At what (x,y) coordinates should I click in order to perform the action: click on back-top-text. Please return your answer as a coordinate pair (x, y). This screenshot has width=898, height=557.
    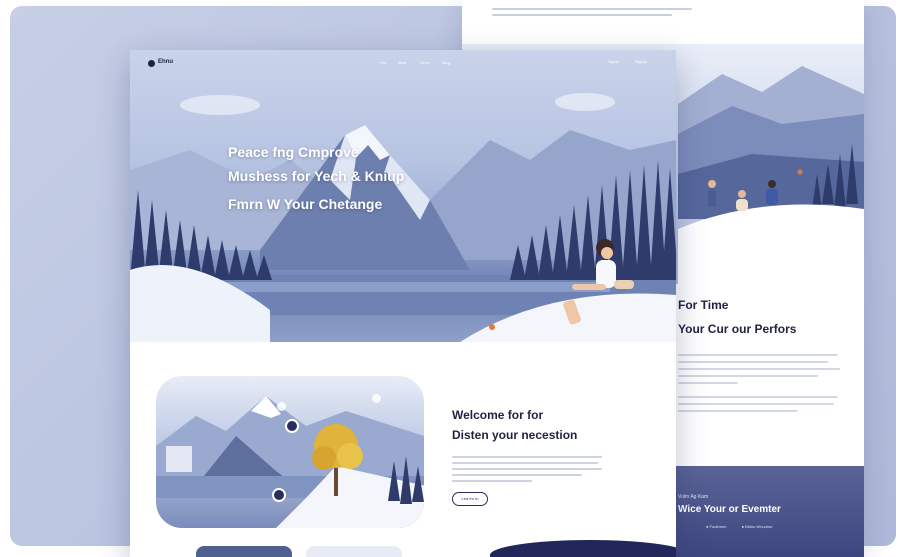
    Looking at the image, I should click on (592, 12).